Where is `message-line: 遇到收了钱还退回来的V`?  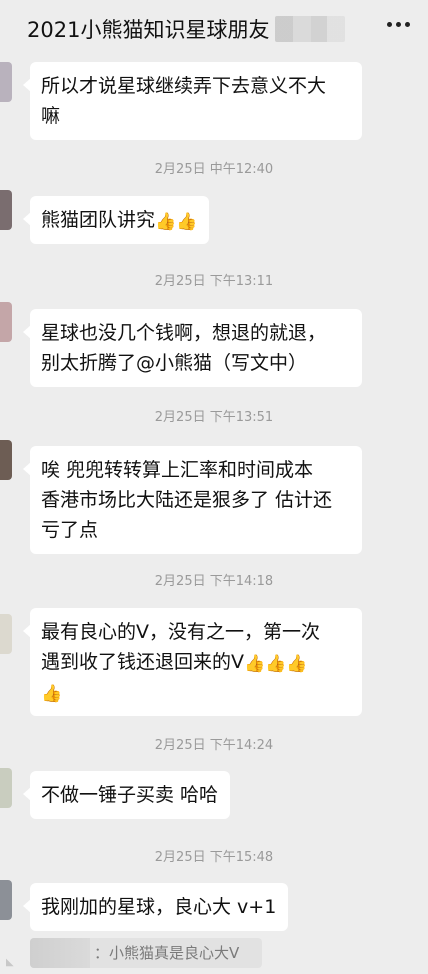 message-line: 遇到收了钱还退回来的V is located at coordinates (142, 662).